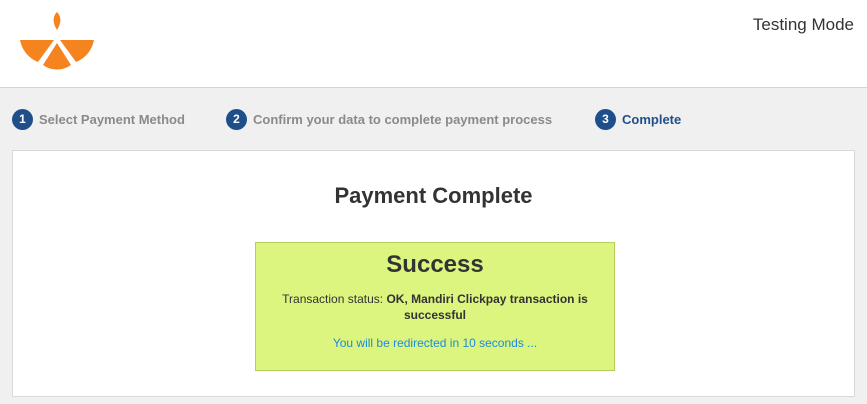 The image size is (867, 404). What do you see at coordinates (112, 119) in the screenshot?
I see `step-label: Select Payment Method` at bounding box center [112, 119].